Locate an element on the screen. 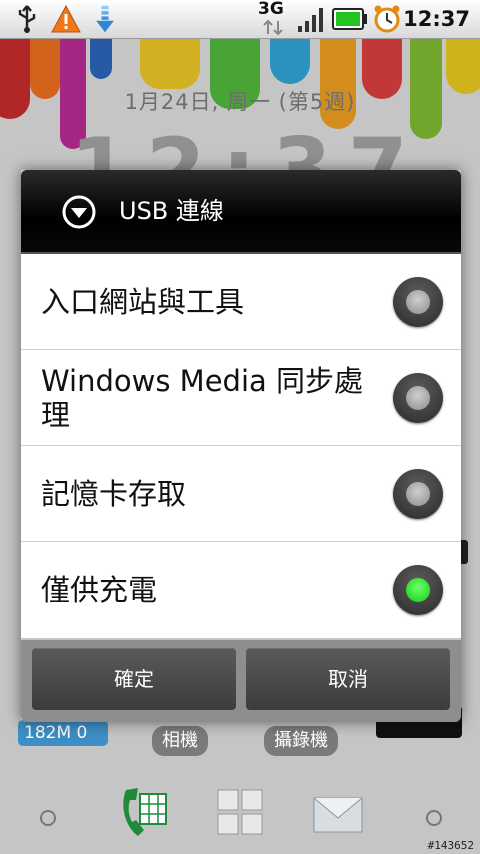  watermark: #143652 is located at coordinates (450, 845).